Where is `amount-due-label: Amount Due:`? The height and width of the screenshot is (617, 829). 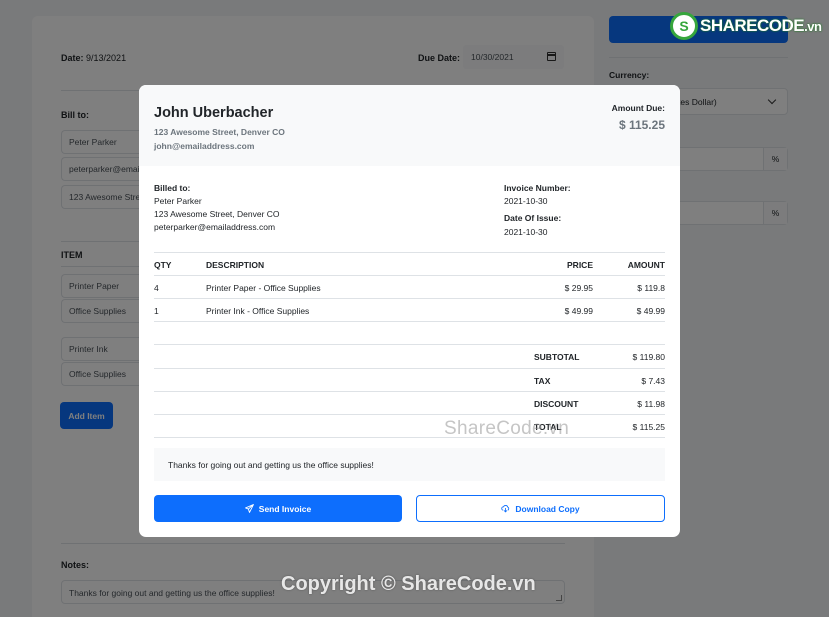 amount-due-label: Amount Due: is located at coordinates (638, 108).